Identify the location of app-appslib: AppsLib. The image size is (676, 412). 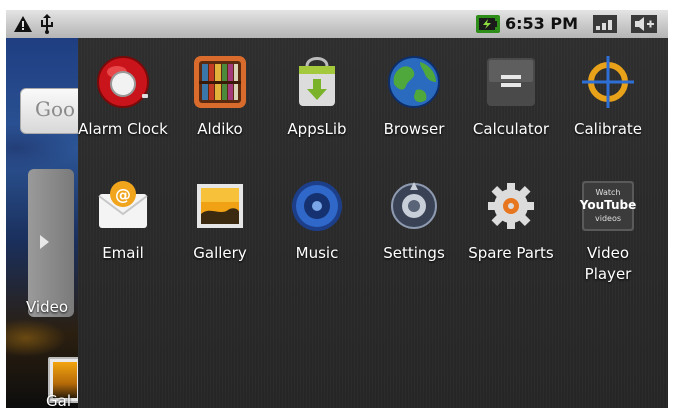
(317, 96).